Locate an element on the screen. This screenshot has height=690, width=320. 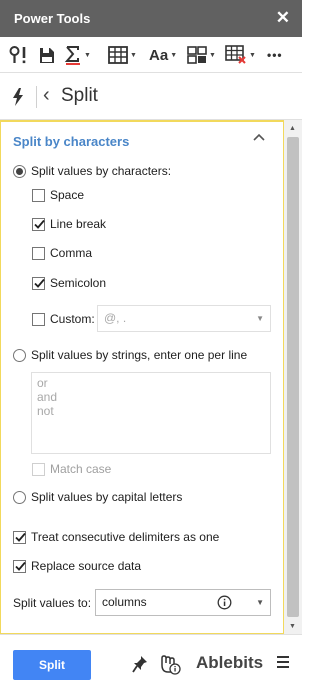
custom-delimiter-value: @, . is located at coordinates (115, 318).